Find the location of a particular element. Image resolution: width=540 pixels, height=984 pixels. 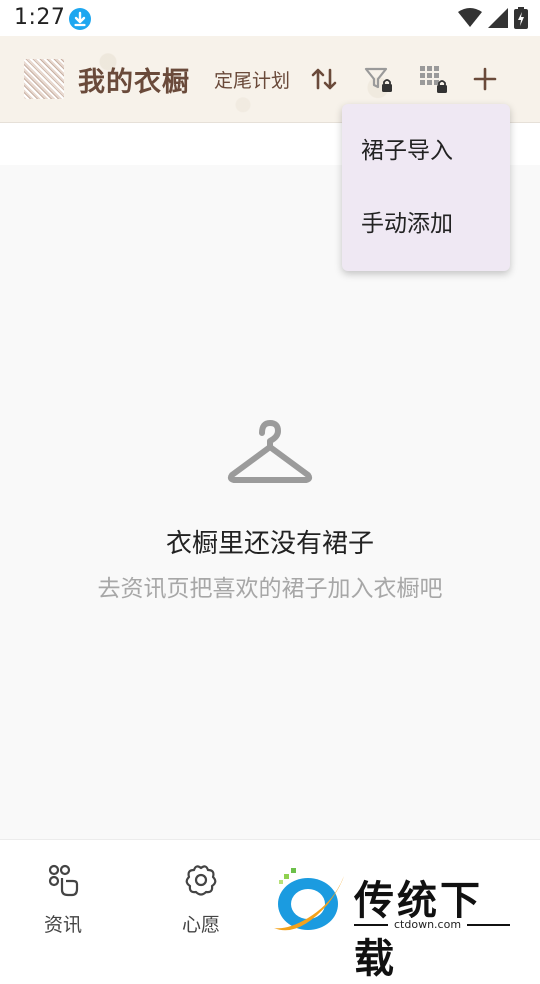

add-popup-menu: 裙子导入 手动添加 is located at coordinates (426, 187).